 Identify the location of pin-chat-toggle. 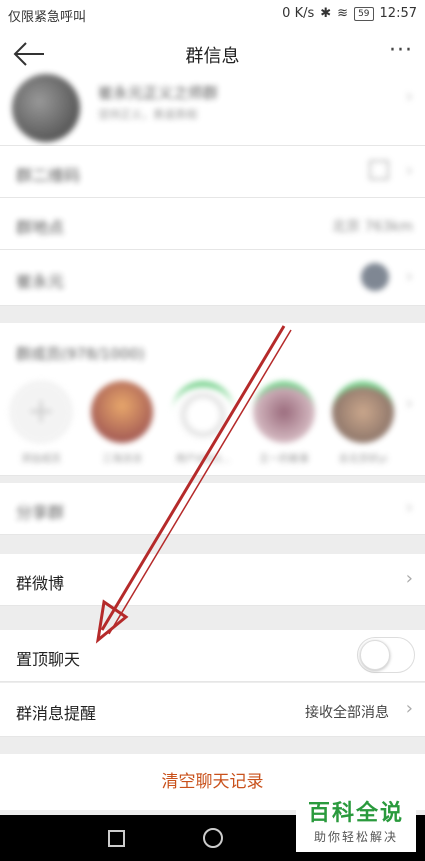
(386, 655).